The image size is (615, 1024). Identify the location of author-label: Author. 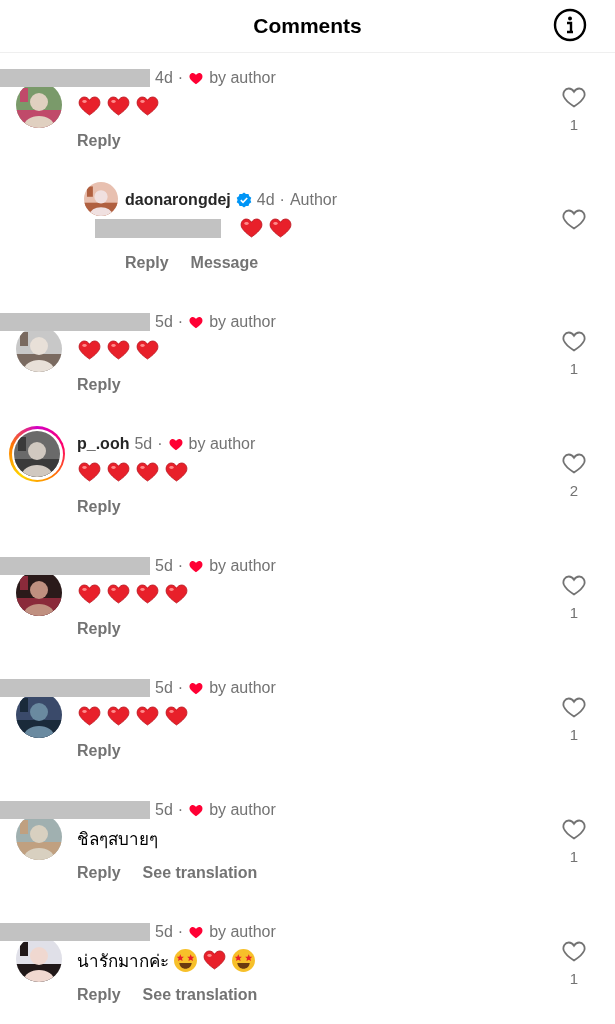
(313, 200).